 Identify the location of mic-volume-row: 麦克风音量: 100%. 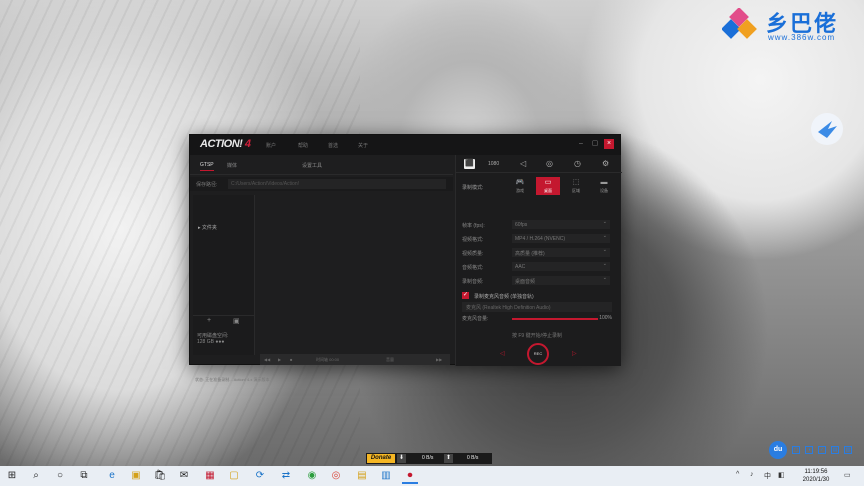
(537, 318).